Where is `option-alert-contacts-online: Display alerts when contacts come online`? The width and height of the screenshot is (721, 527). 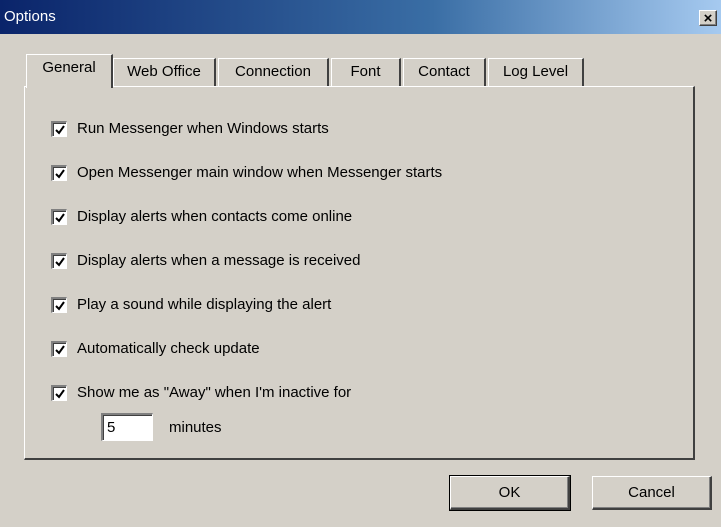 option-alert-contacts-online: Display alerts when contacts come online is located at coordinates (201, 217).